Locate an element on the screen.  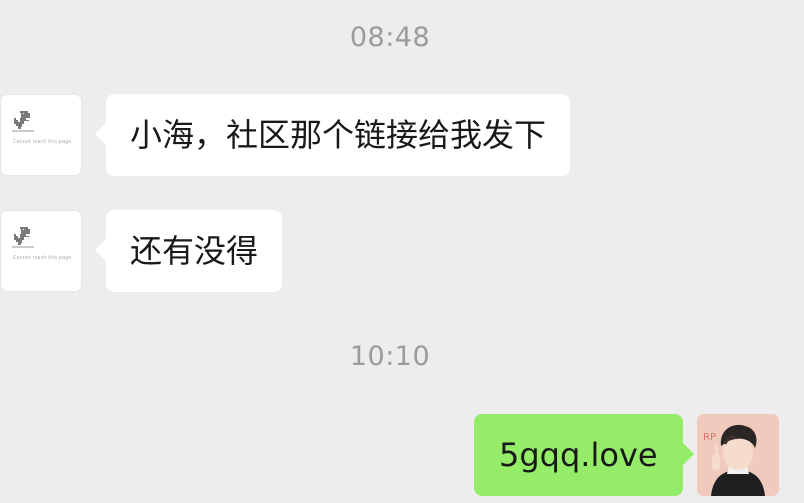
timestamp: 08:48 is located at coordinates (390, 37).